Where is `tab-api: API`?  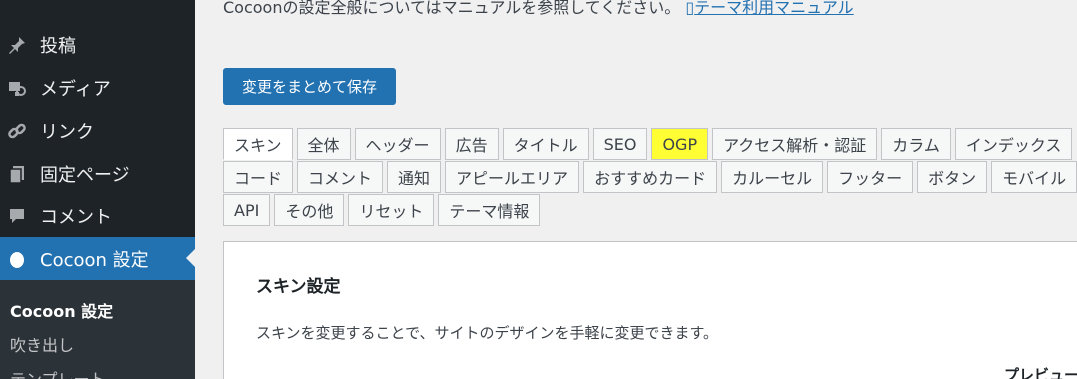
tab-api: API is located at coordinates (247, 210).